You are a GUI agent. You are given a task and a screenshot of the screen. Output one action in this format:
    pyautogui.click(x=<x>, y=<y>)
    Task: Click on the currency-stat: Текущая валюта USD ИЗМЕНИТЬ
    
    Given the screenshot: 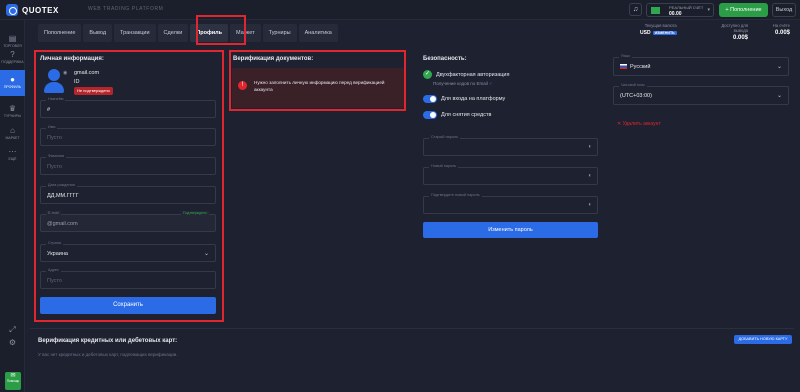 What is the action you would take?
    pyautogui.click(x=658, y=29)
    